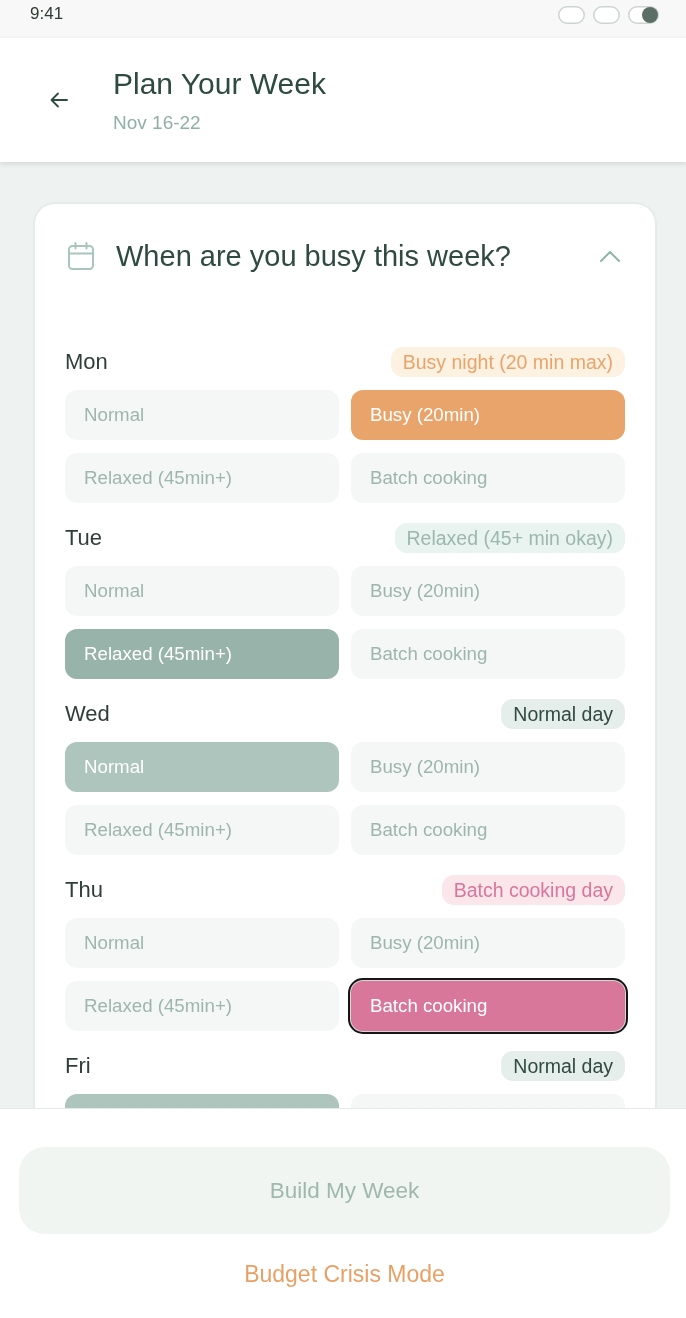 The width and height of the screenshot is (686, 1318). What do you see at coordinates (86, 362) in the screenshot?
I see `day-label: Mon` at bounding box center [86, 362].